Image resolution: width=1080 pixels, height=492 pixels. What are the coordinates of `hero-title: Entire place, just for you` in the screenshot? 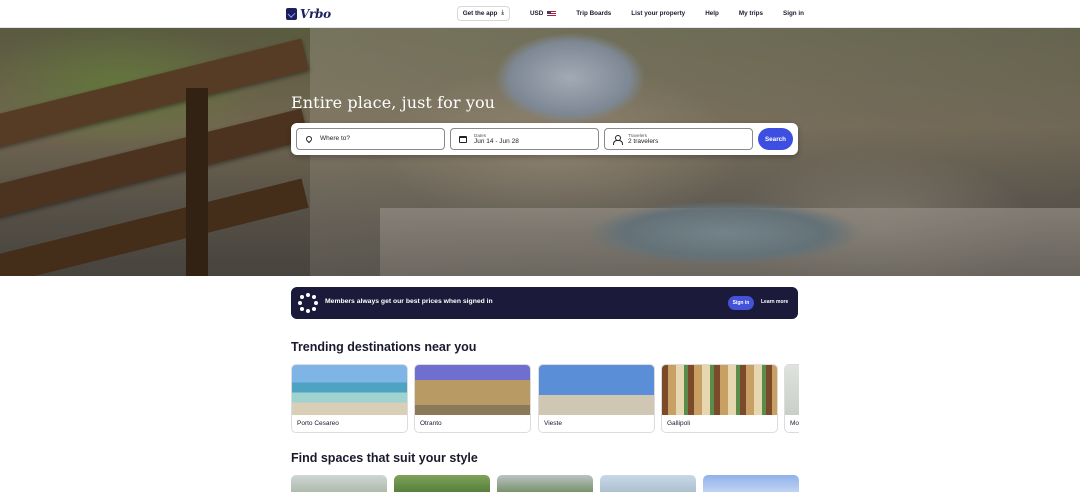 It's located at (393, 102).